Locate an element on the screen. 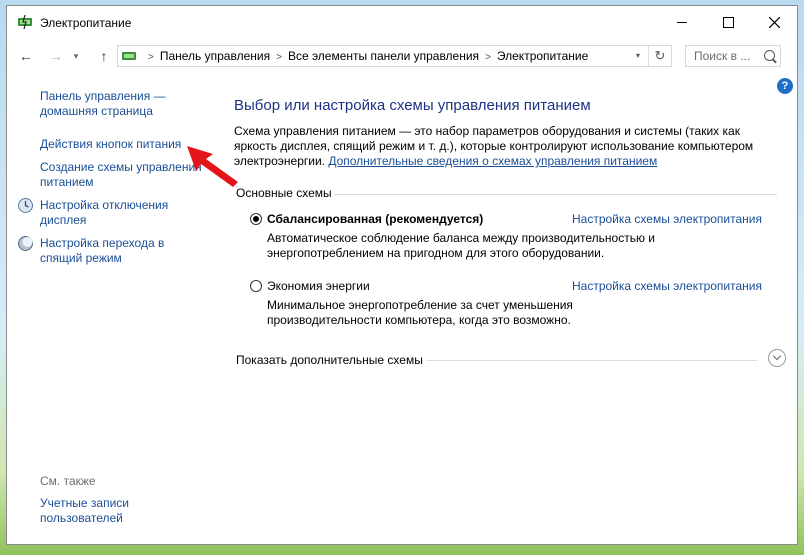  refresh-icon: ↻ is located at coordinates (659, 56).